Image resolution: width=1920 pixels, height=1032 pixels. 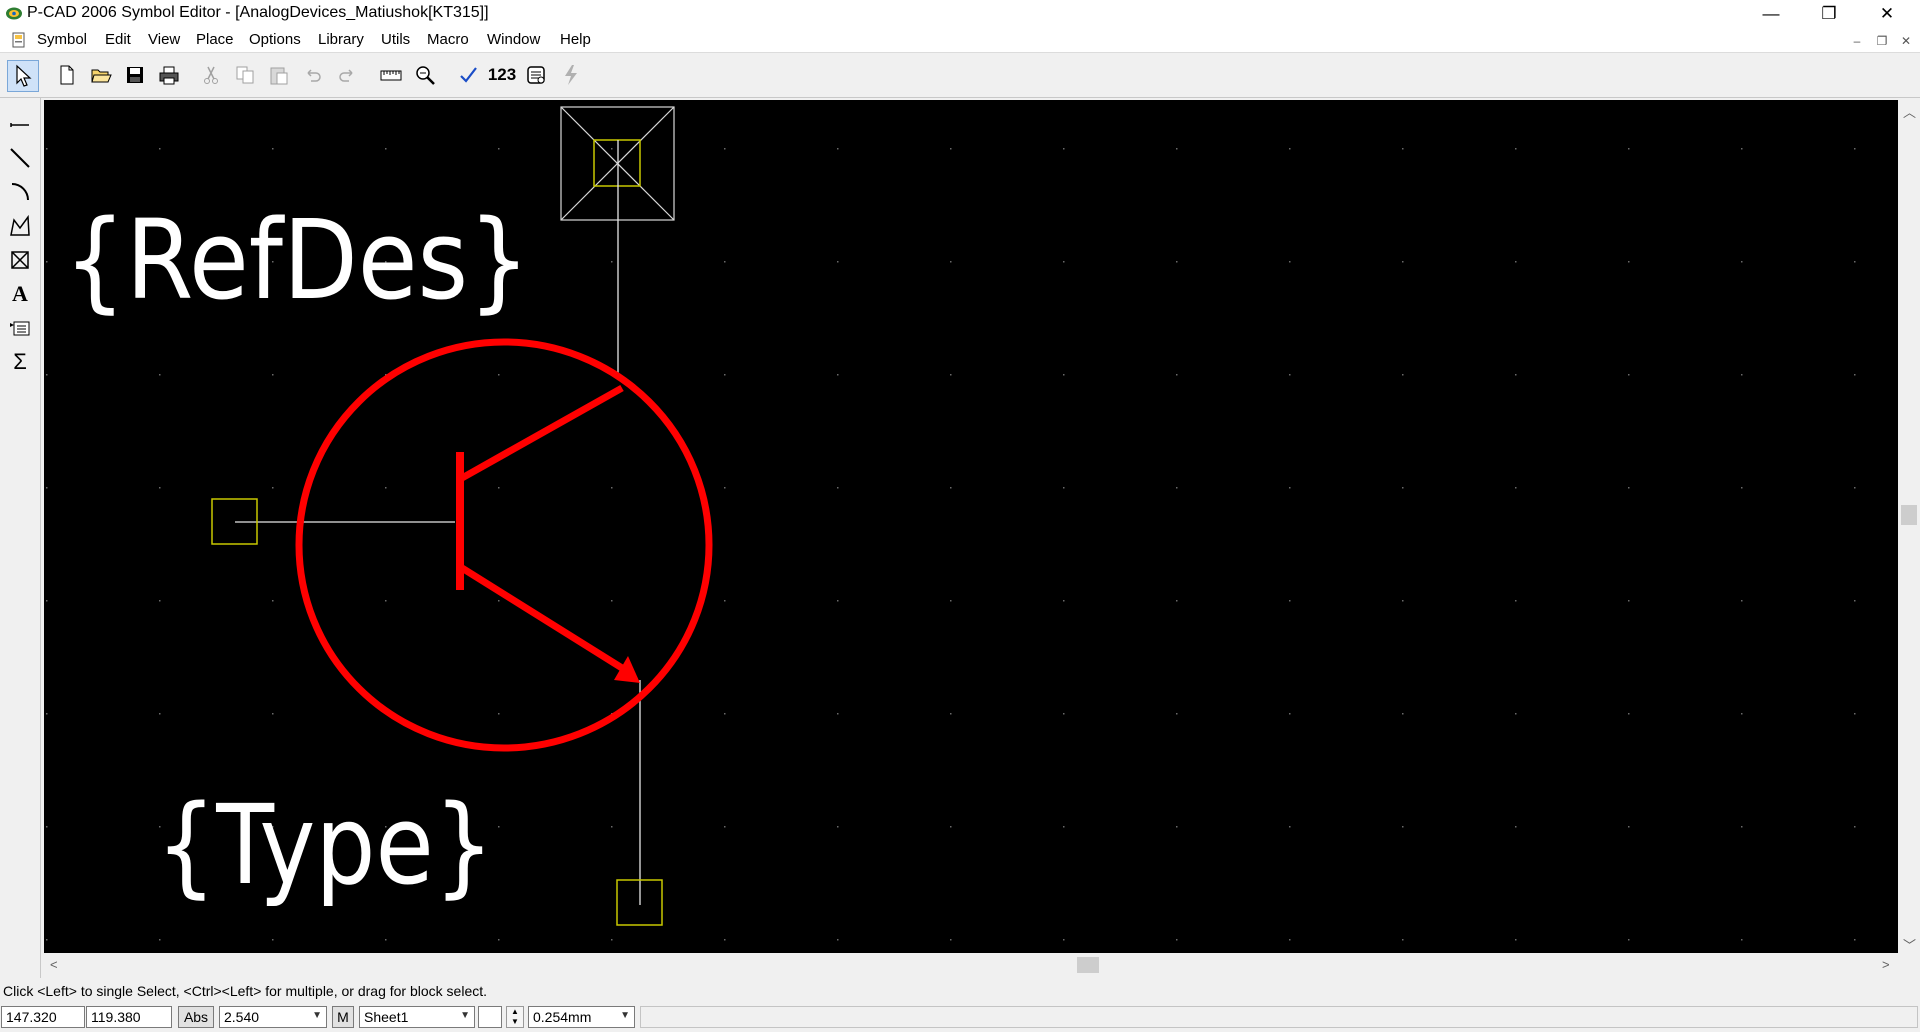 I want to click on y-coordinate-field: 119.380, so click(x=129, y=1017).